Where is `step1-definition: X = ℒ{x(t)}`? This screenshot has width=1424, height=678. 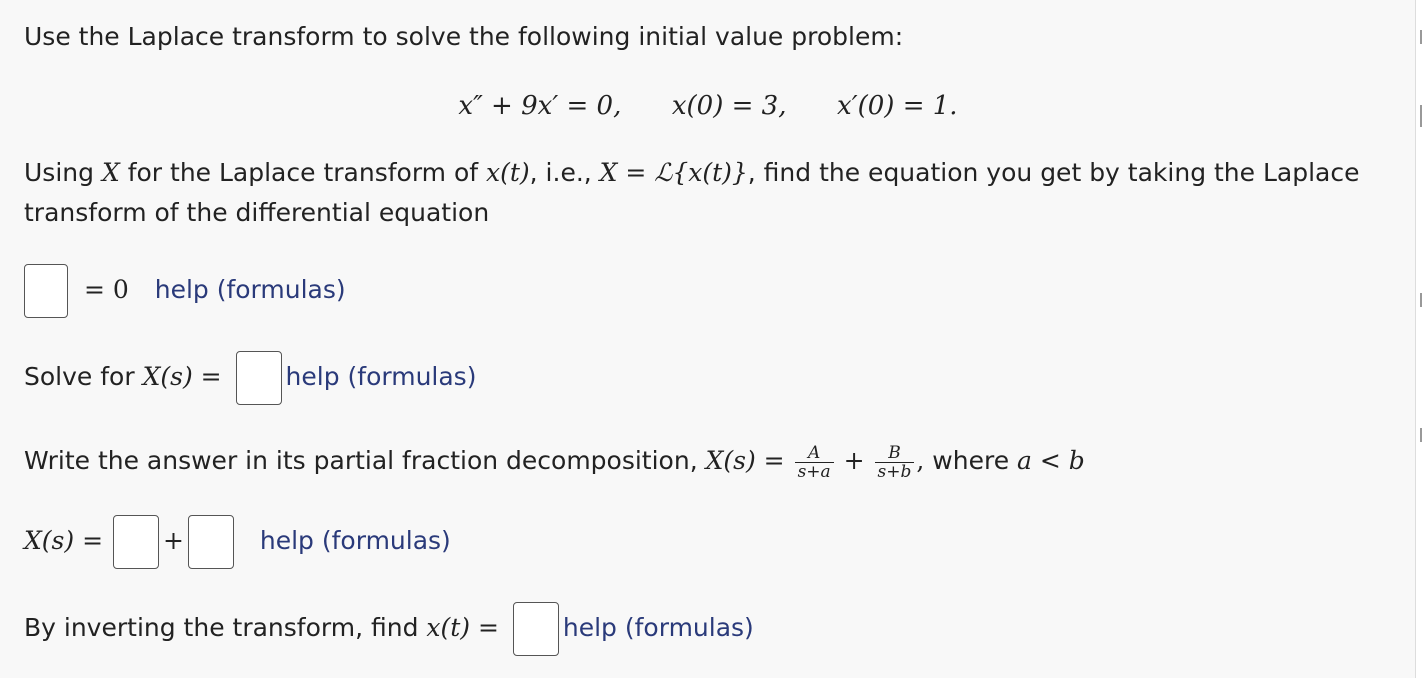 step1-definition: X = ℒ{x(t)} is located at coordinates (673, 172).